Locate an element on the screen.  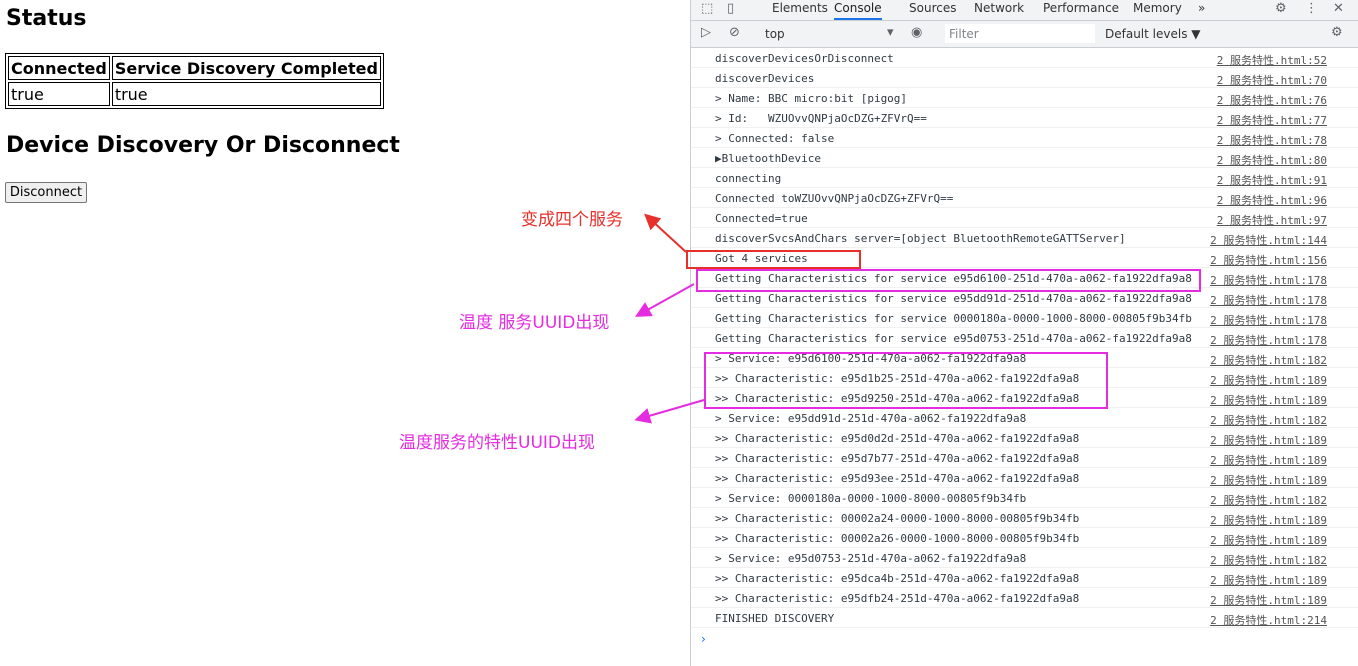
device-toggle-icon: ▯ is located at coordinates (730, 9).